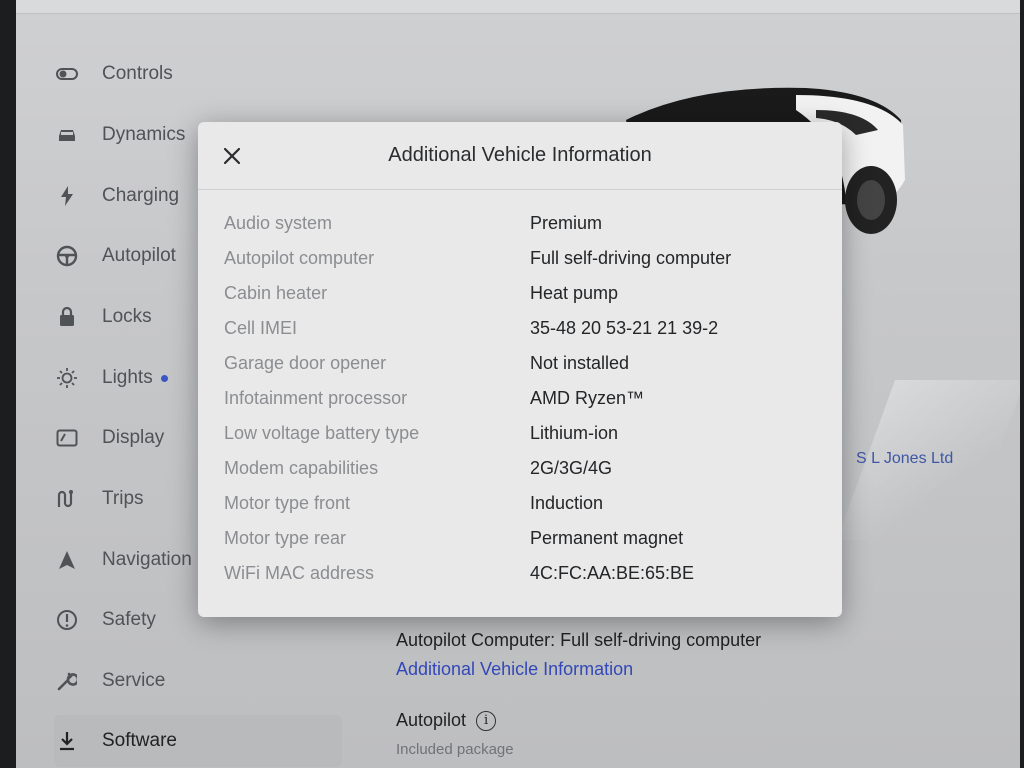 The width and height of the screenshot is (1024, 768). Describe the element at coordinates (580, 363) in the screenshot. I see `info-value: Not installed` at that location.